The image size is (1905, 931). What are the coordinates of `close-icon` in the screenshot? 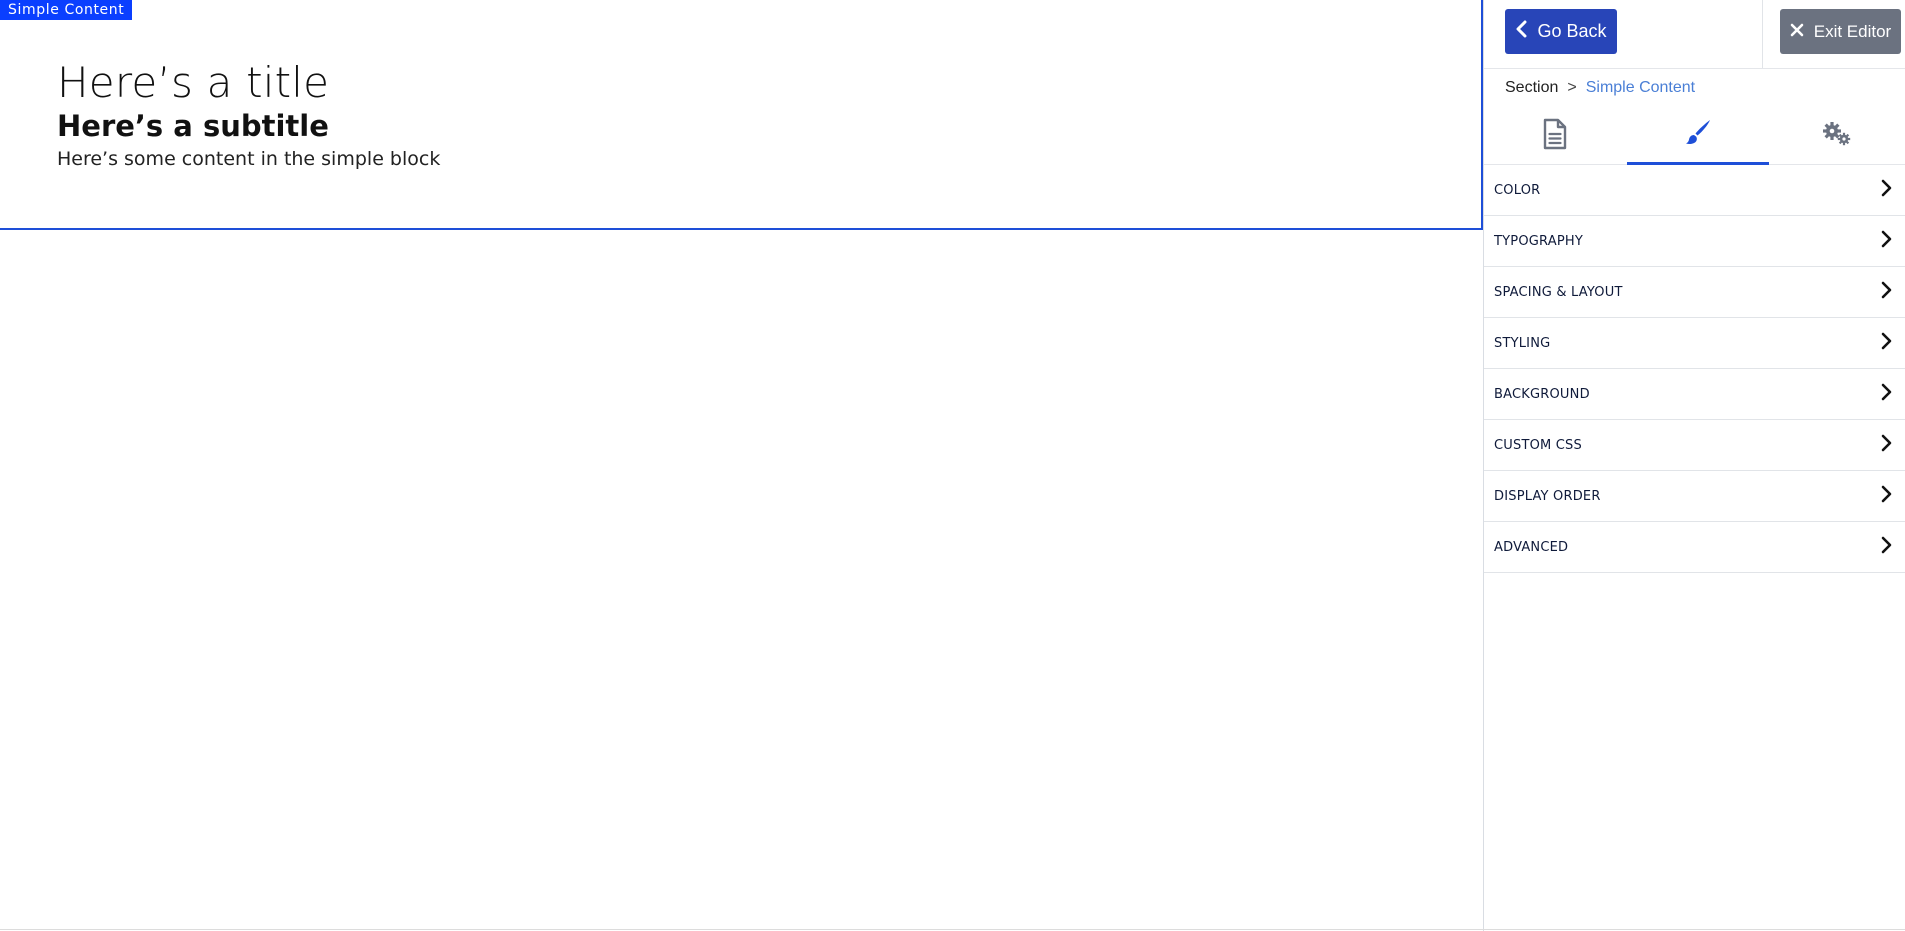 It's located at (1797, 32).